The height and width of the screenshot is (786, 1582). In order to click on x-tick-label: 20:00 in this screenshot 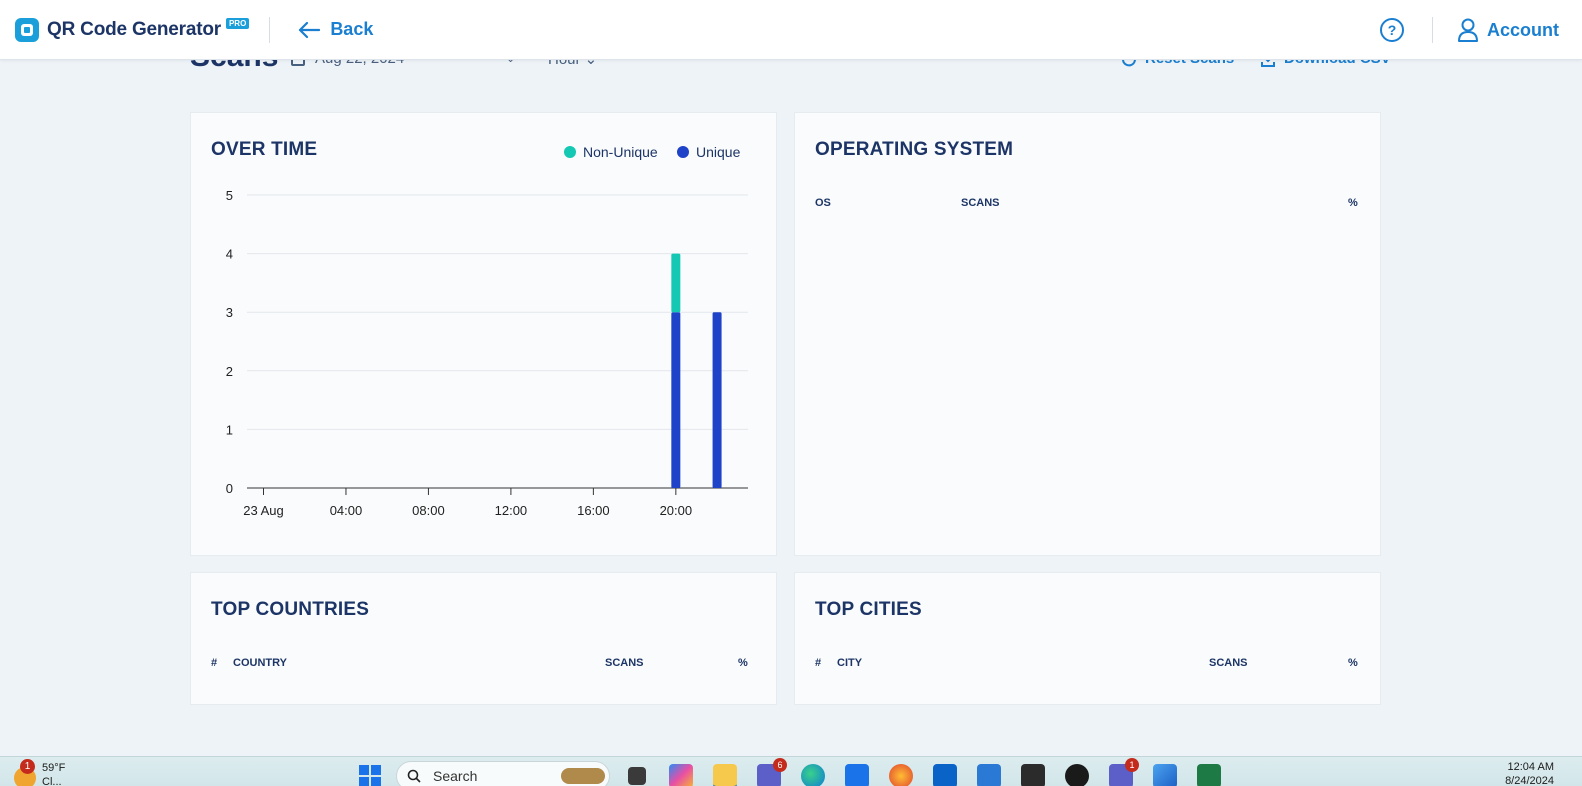, I will do `click(676, 510)`.